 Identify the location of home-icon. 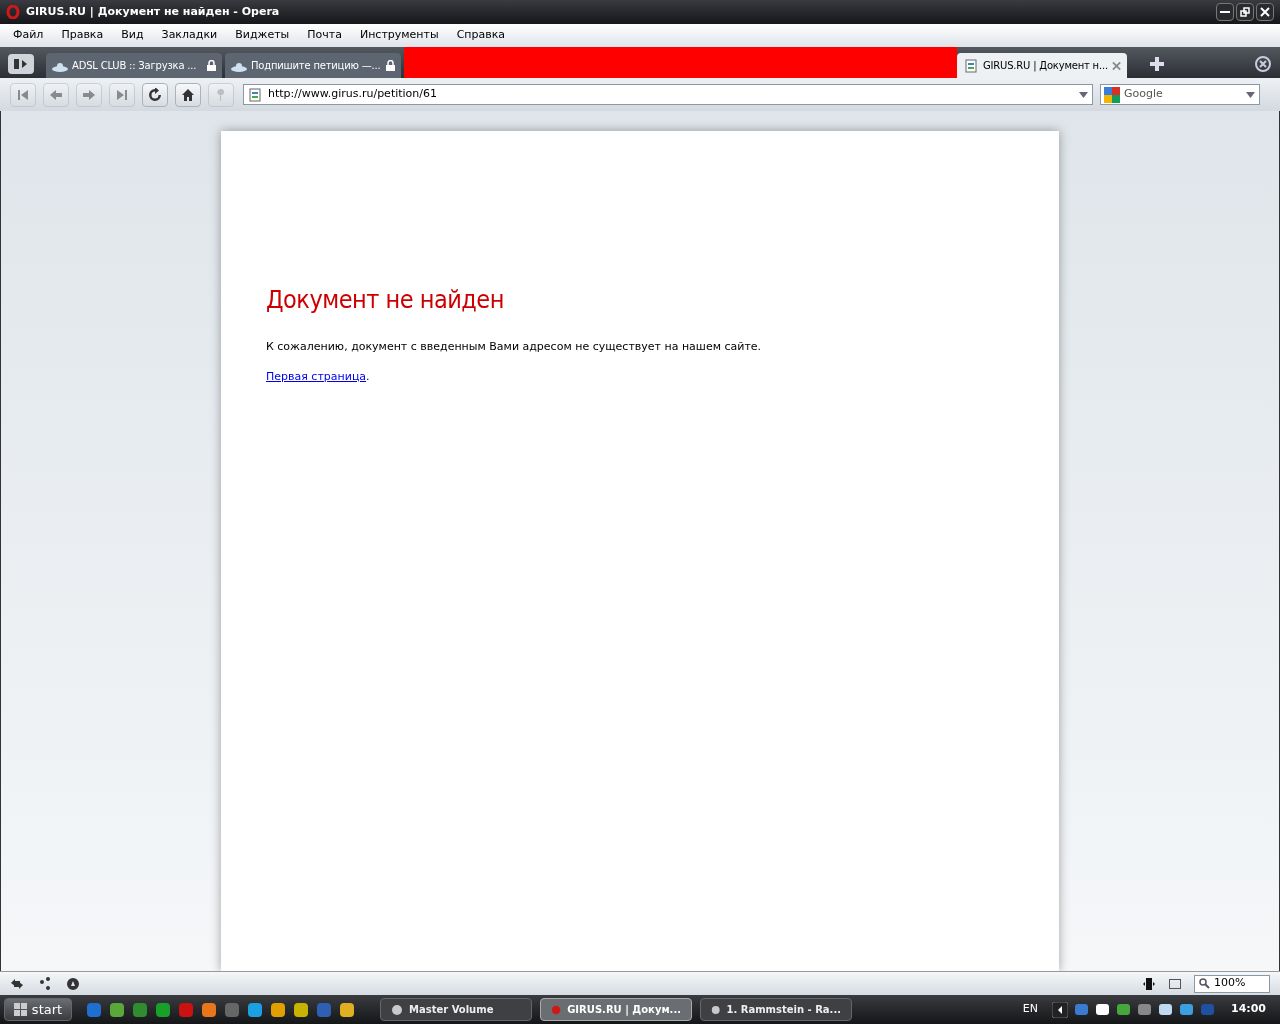
(188, 94).